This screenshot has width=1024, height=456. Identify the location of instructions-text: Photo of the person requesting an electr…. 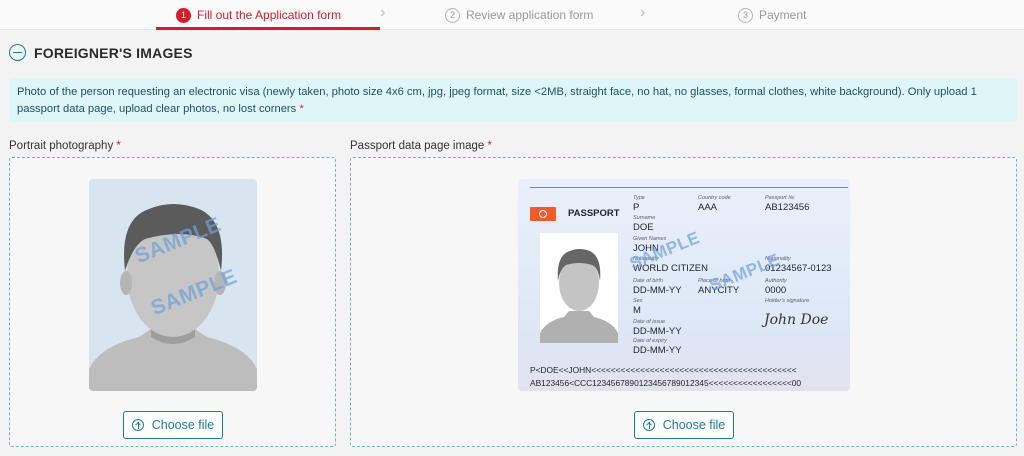
(497, 100).